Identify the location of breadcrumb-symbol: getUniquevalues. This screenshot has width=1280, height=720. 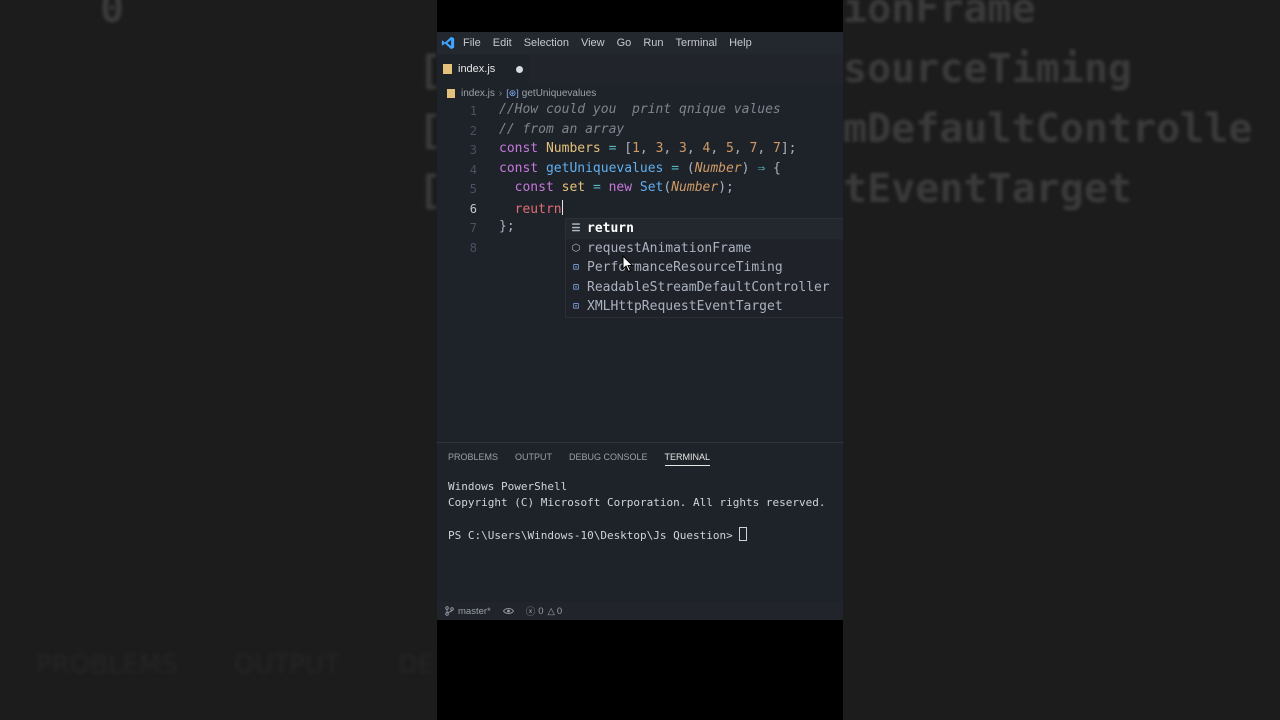
(559, 93).